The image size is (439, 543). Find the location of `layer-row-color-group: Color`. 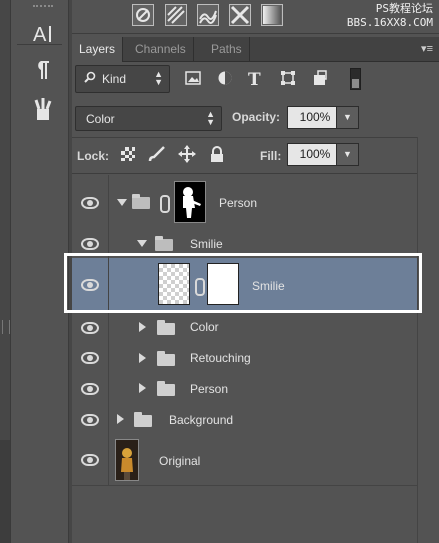

layer-row-color-group: Color is located at coordinates (244, 328).